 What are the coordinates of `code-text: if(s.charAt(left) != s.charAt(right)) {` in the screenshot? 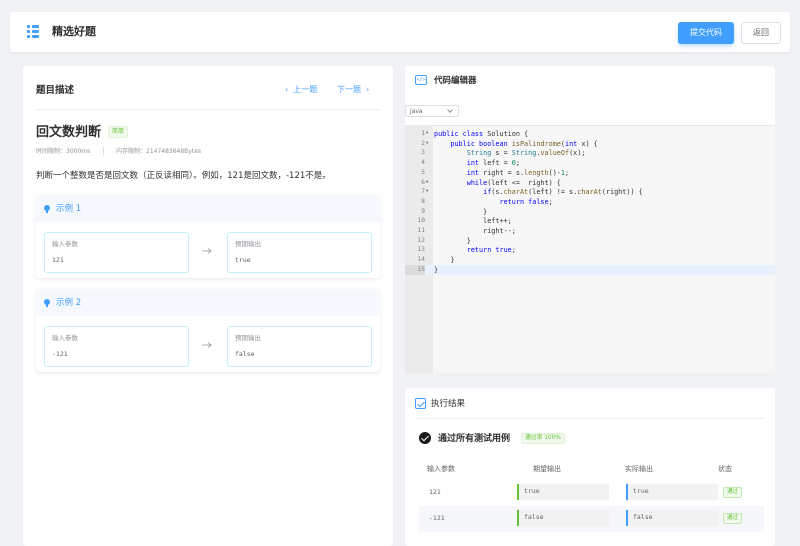 It's located at (563, 192).